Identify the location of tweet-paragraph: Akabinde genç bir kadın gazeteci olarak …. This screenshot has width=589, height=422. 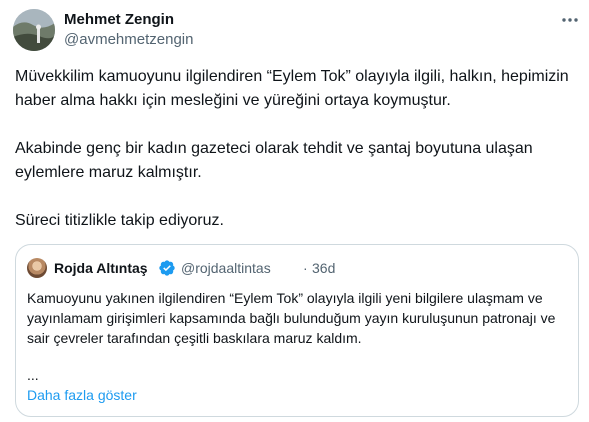
(274, 160).